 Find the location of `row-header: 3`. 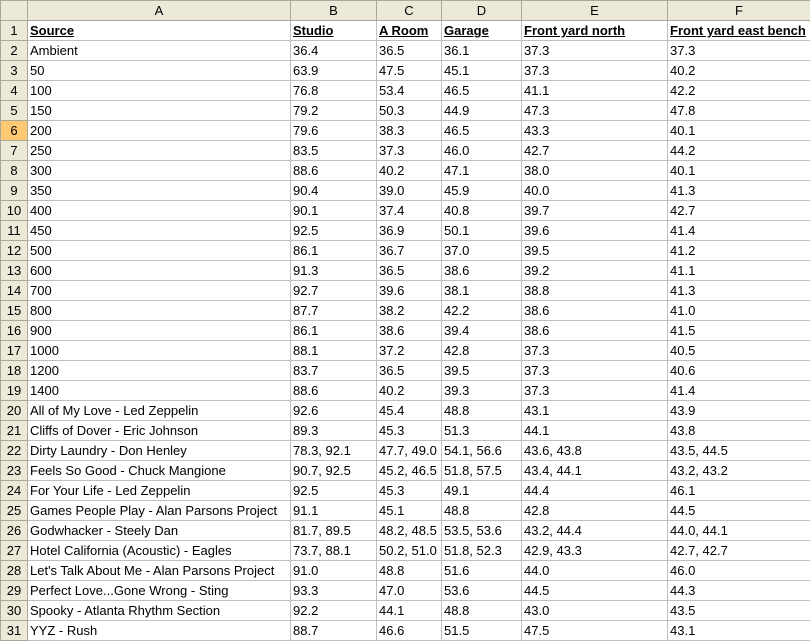

row-header: 3 is located at coordinates (14, 70).